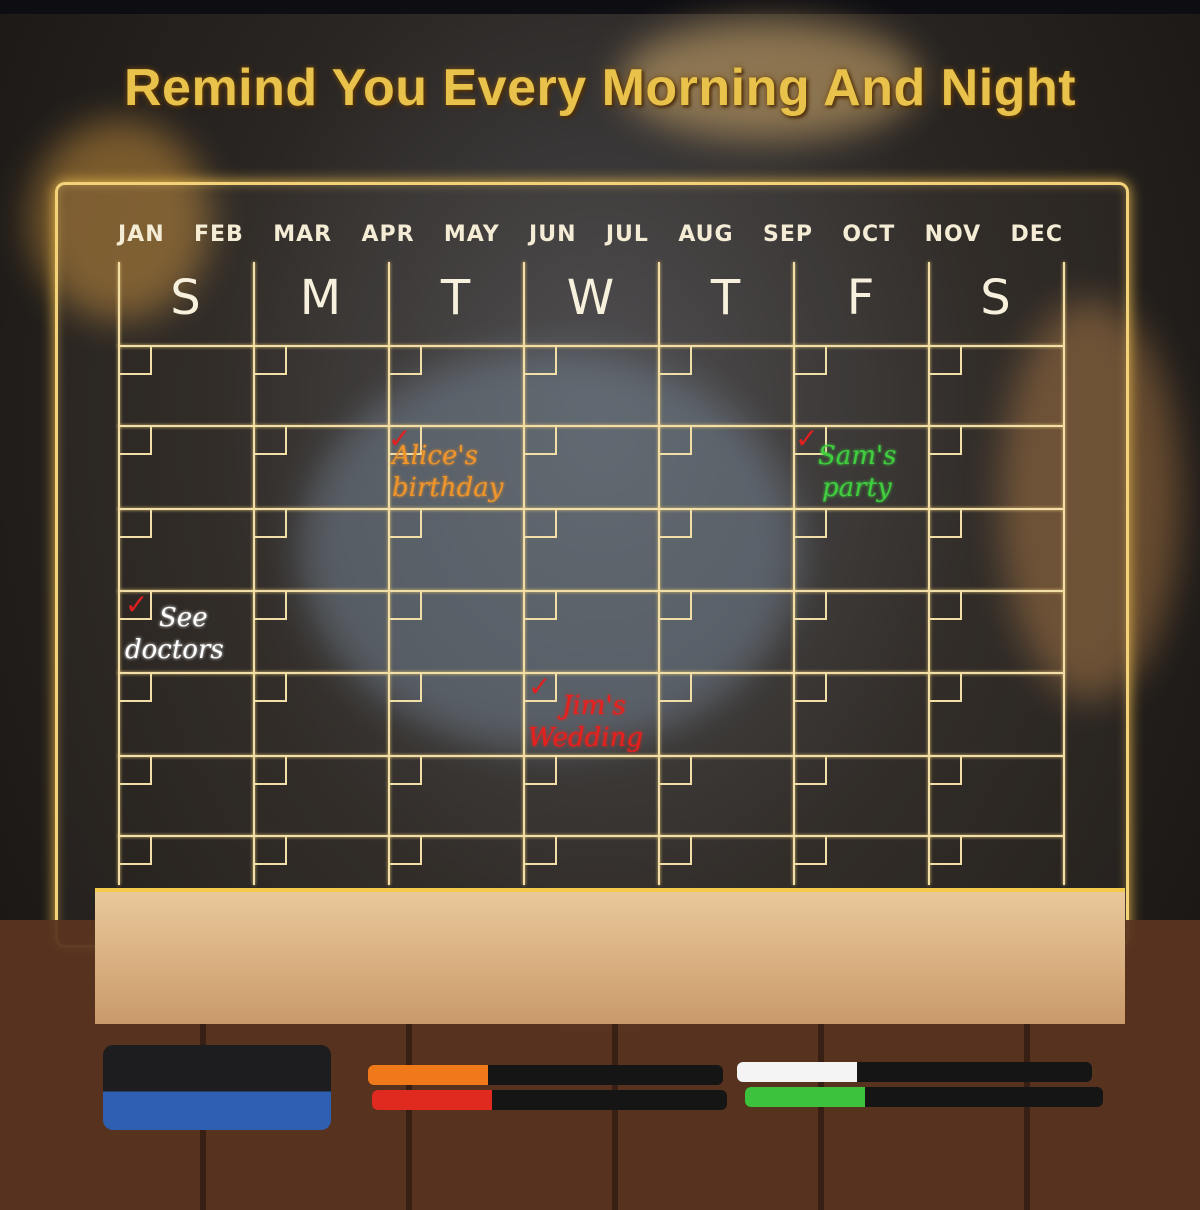 The height and width of the screenshot is (1210, 1200). Describe the element at coordinates (857, 488) in the screenshot. I see `note-line: party` at that location.